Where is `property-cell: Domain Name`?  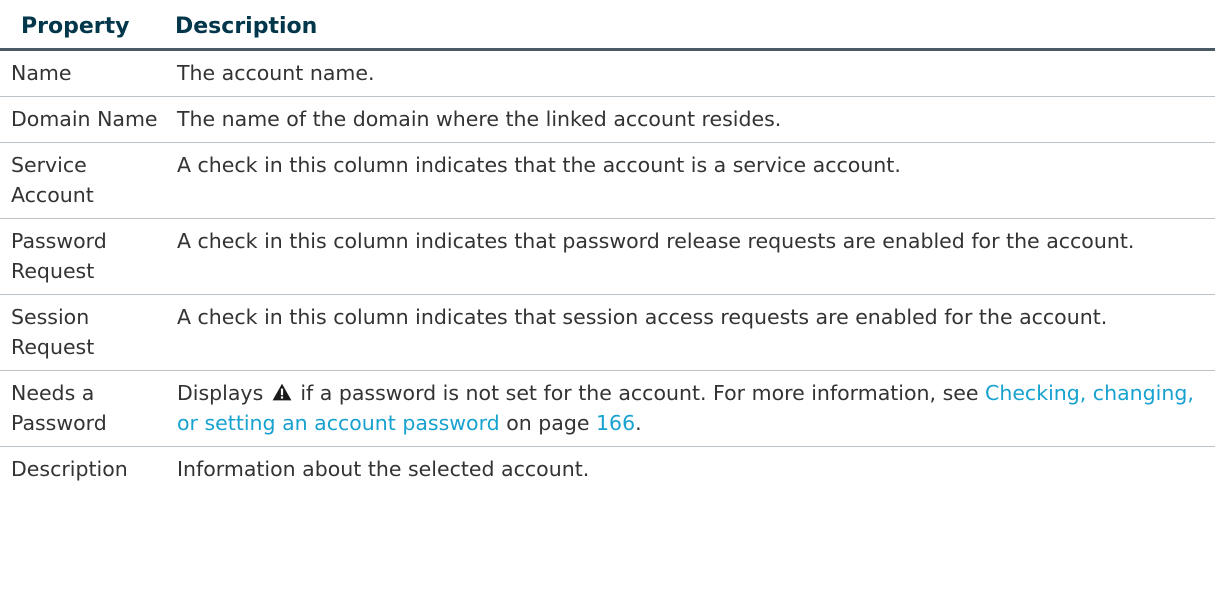
property-cell: Domain Name is located at coordinates (87, 119).